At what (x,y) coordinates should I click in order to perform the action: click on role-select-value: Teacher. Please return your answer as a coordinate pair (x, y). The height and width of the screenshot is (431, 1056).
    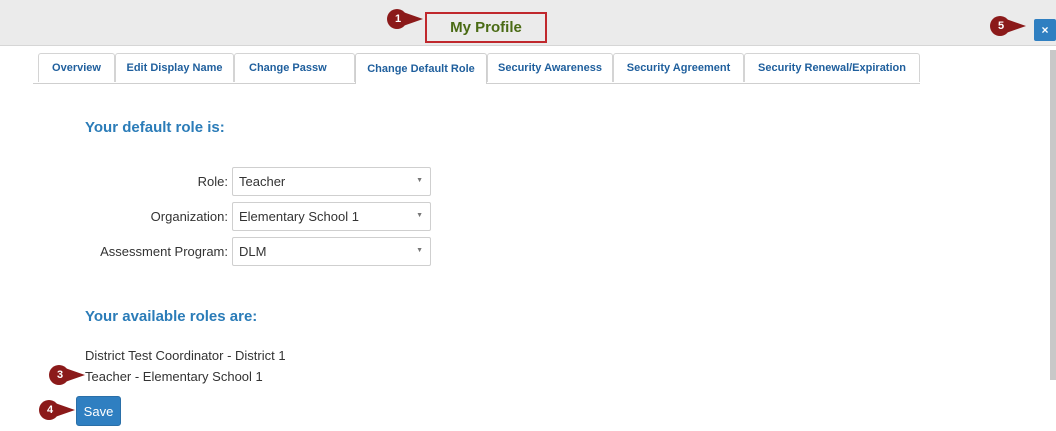
    Looking at the image, I should click on (262, 181).